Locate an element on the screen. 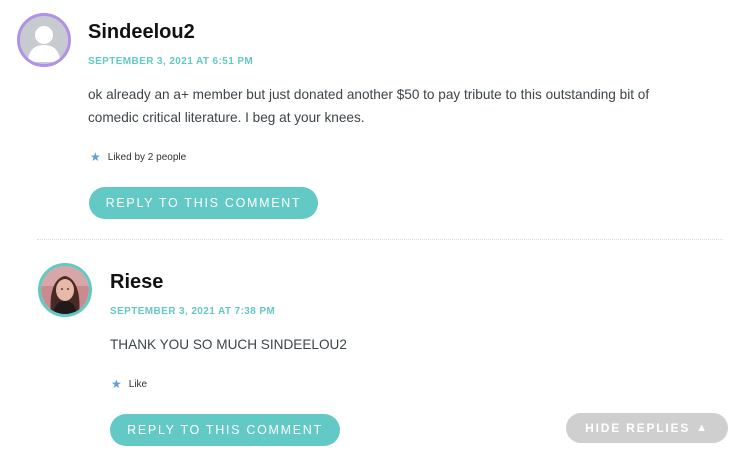  default-user-avatar-icon is located at coordinates (44, 40).